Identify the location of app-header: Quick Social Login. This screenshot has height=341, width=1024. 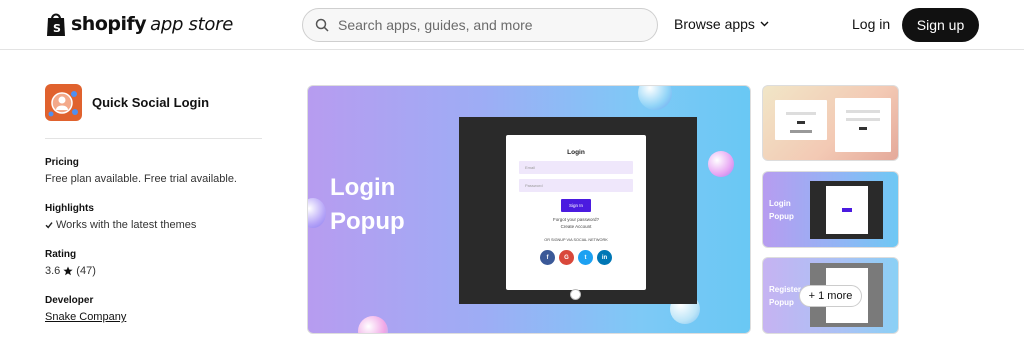
(127, 102).